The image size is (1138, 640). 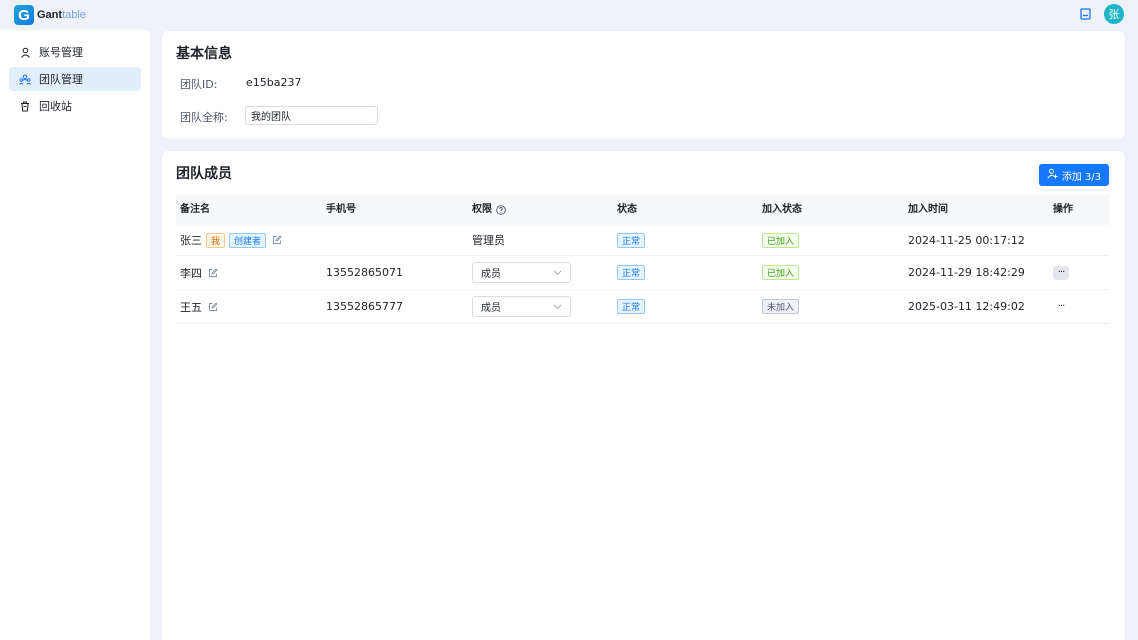 What do you see at coordinates (1114, 14) in the screenshot?
I see `user-avatar: 张` at bounding box center [1114, 14].